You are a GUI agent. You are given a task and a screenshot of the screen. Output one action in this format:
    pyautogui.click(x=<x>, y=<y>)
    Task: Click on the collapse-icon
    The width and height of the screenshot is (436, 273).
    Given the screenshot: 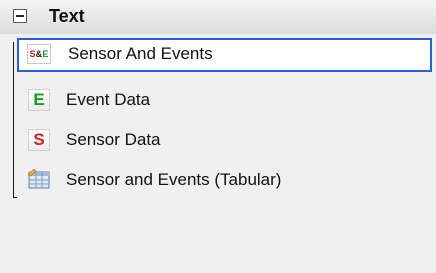 What is the action you would take?
    pyautogui.click(x=20, y=16)
    